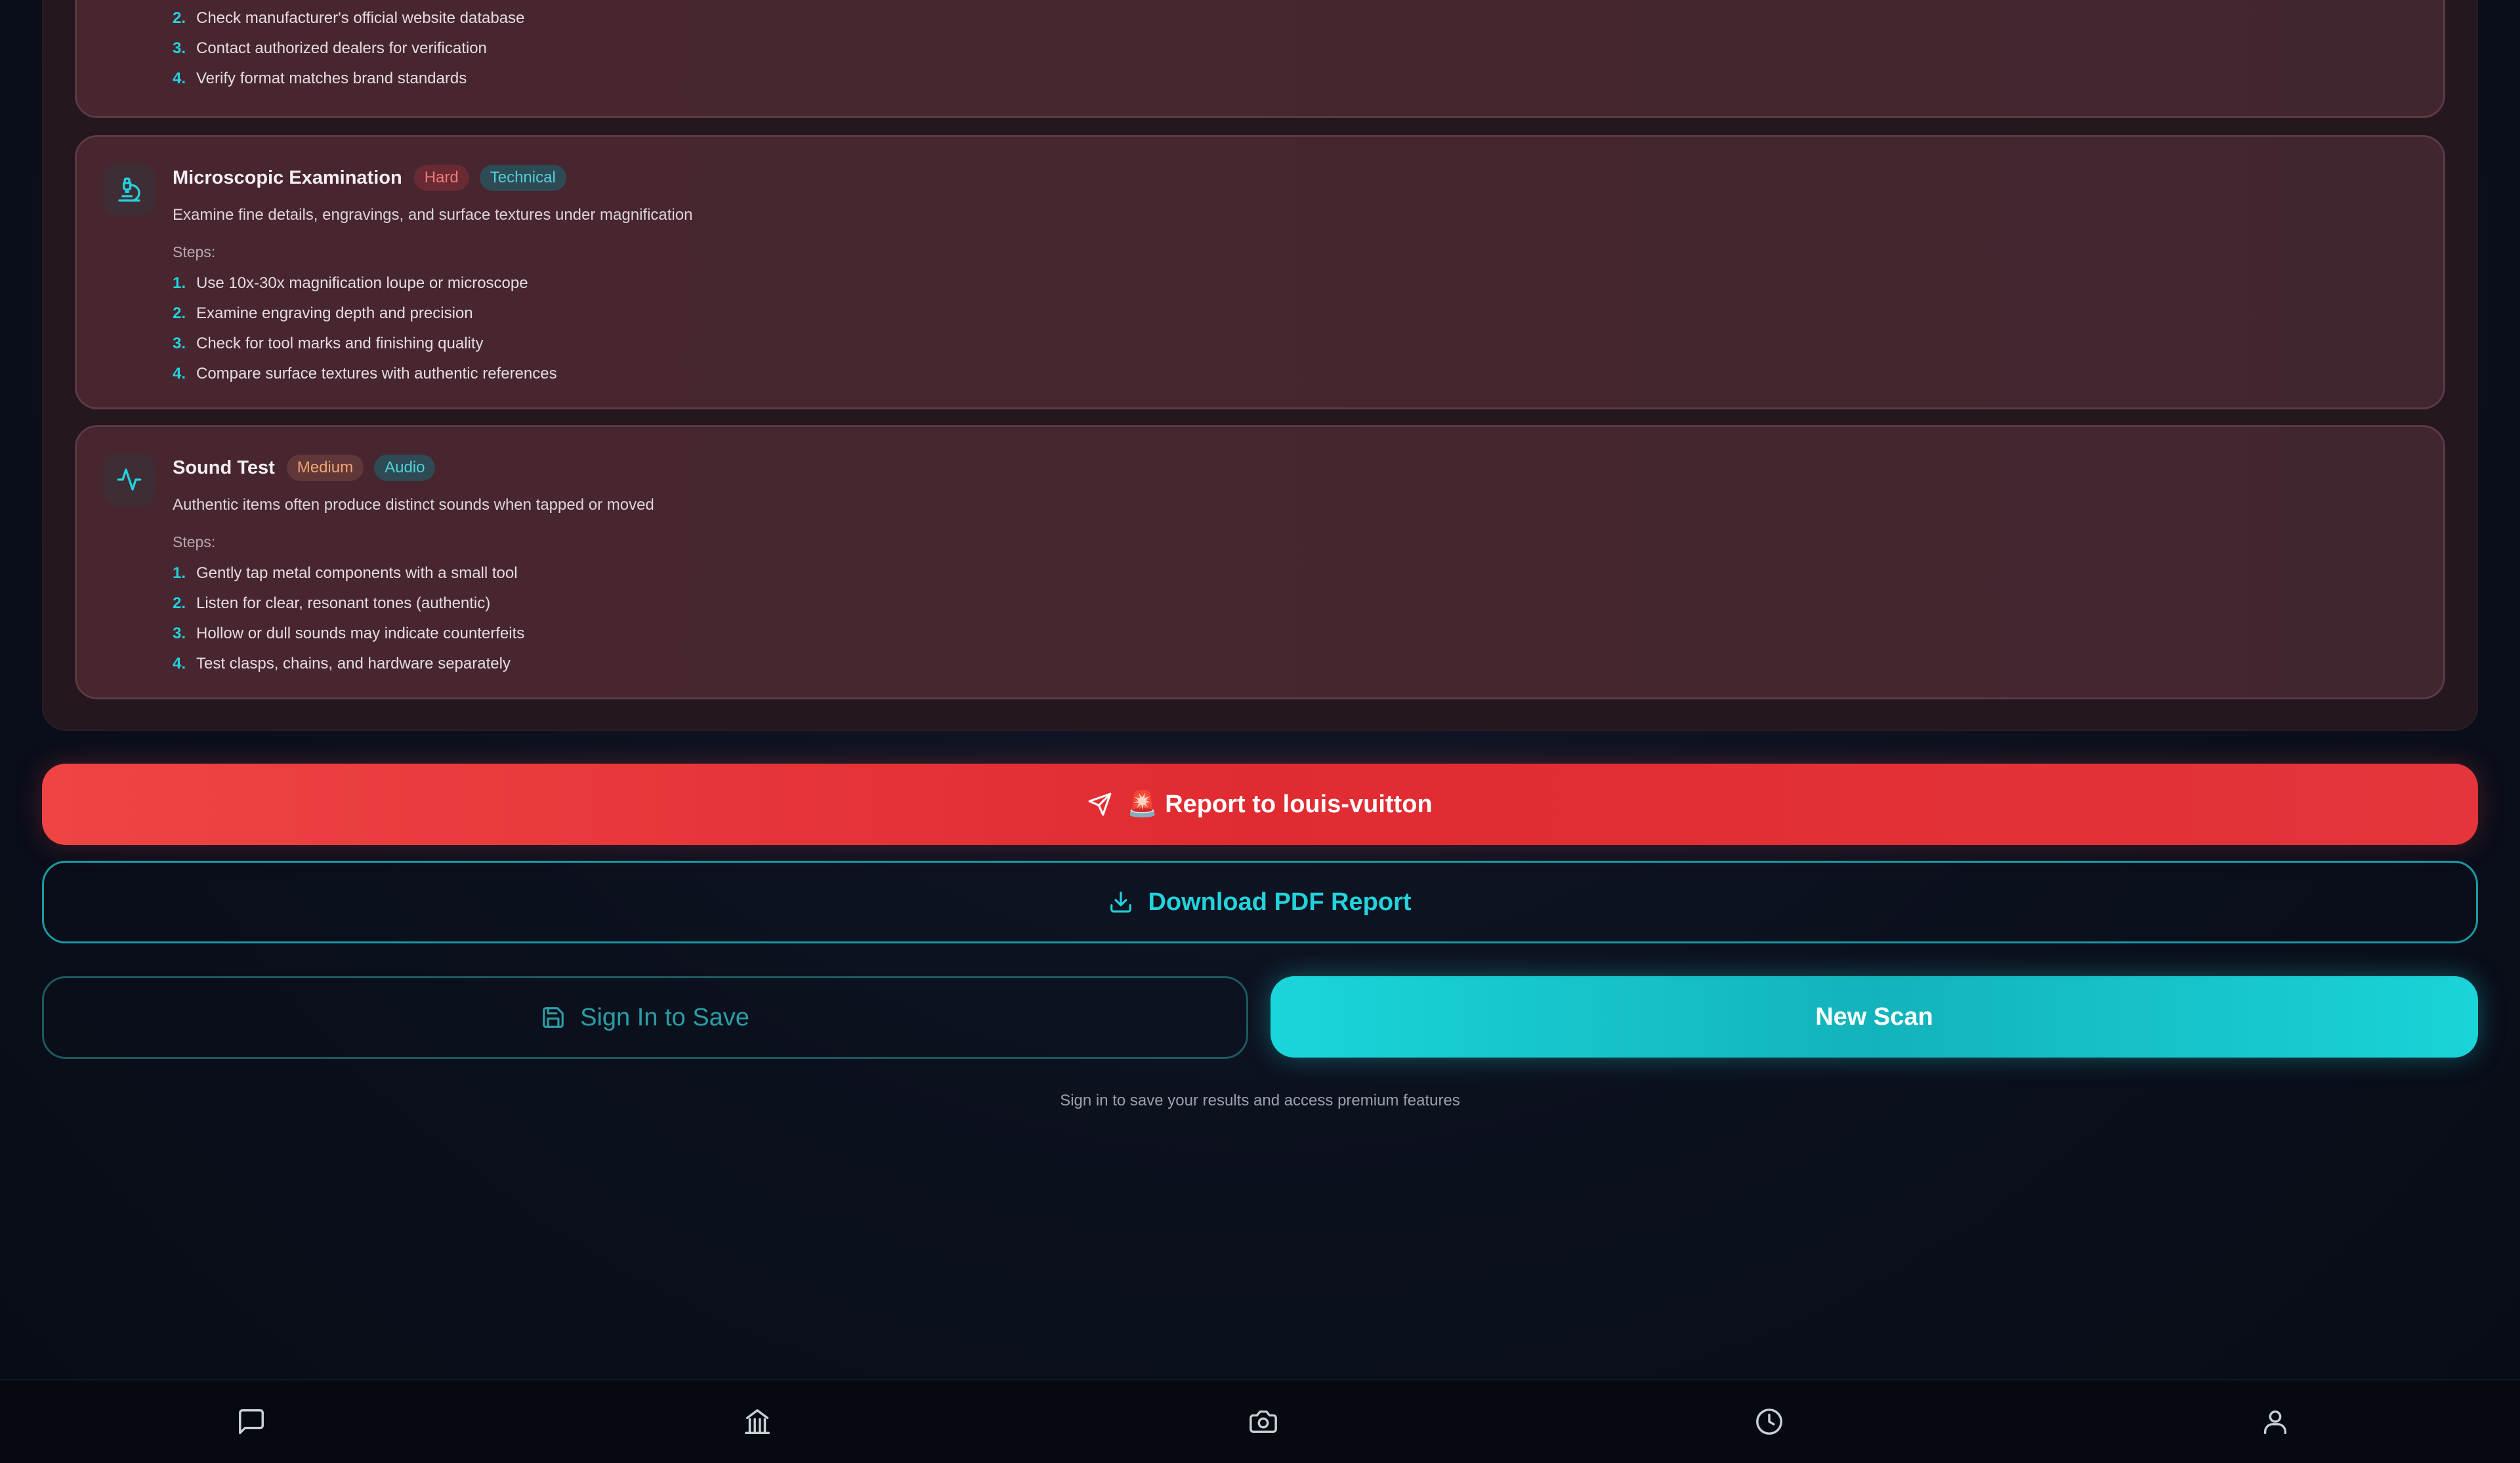 Image resolution: width=2520 pixels, height=1463 pixels. Describe the element at coordinates (129, 479) in the screenshot. I see `activity-icon` at that location.